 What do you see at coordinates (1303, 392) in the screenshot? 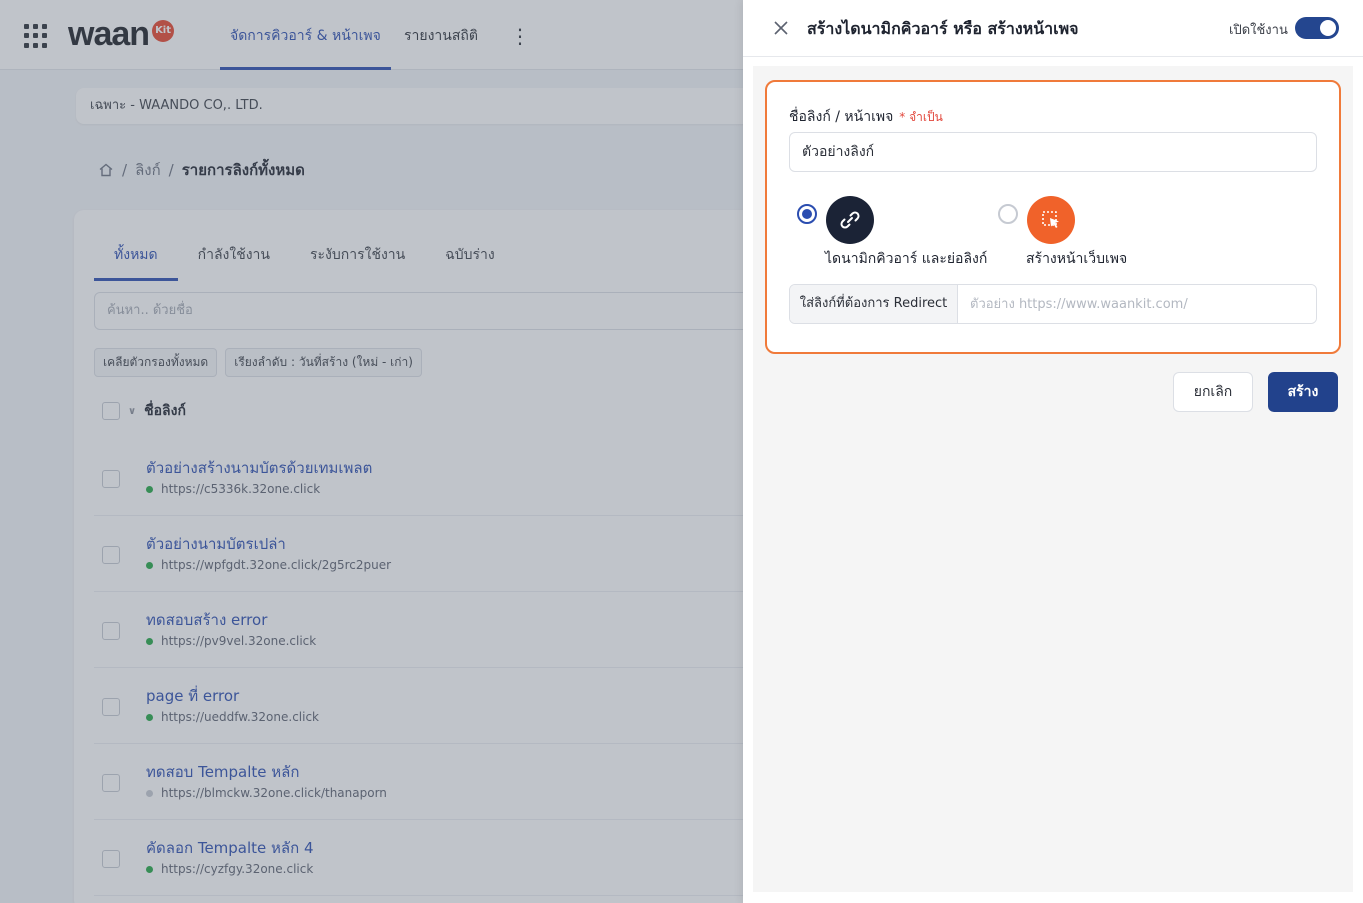
I see `create-button: สร้าง` at bounding box center [1303, 392].